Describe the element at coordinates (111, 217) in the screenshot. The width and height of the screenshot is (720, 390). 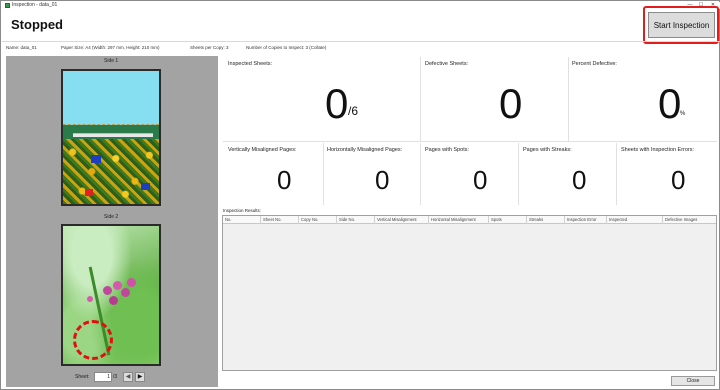
I see `side-2-label: Side 2` at that location.